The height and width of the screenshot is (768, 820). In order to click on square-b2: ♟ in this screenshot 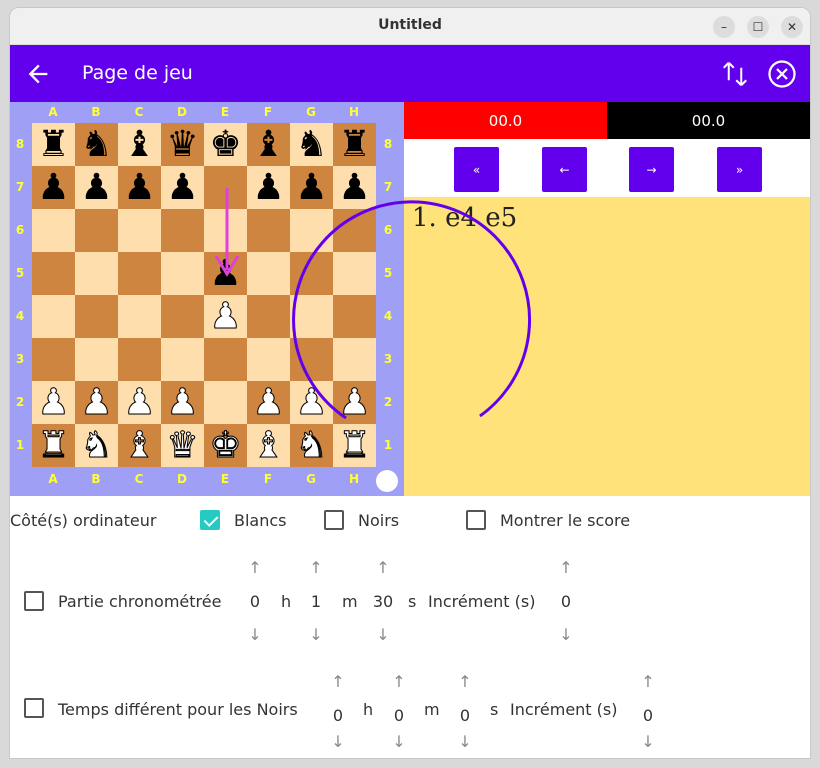, I will do `click(96, 402)`.